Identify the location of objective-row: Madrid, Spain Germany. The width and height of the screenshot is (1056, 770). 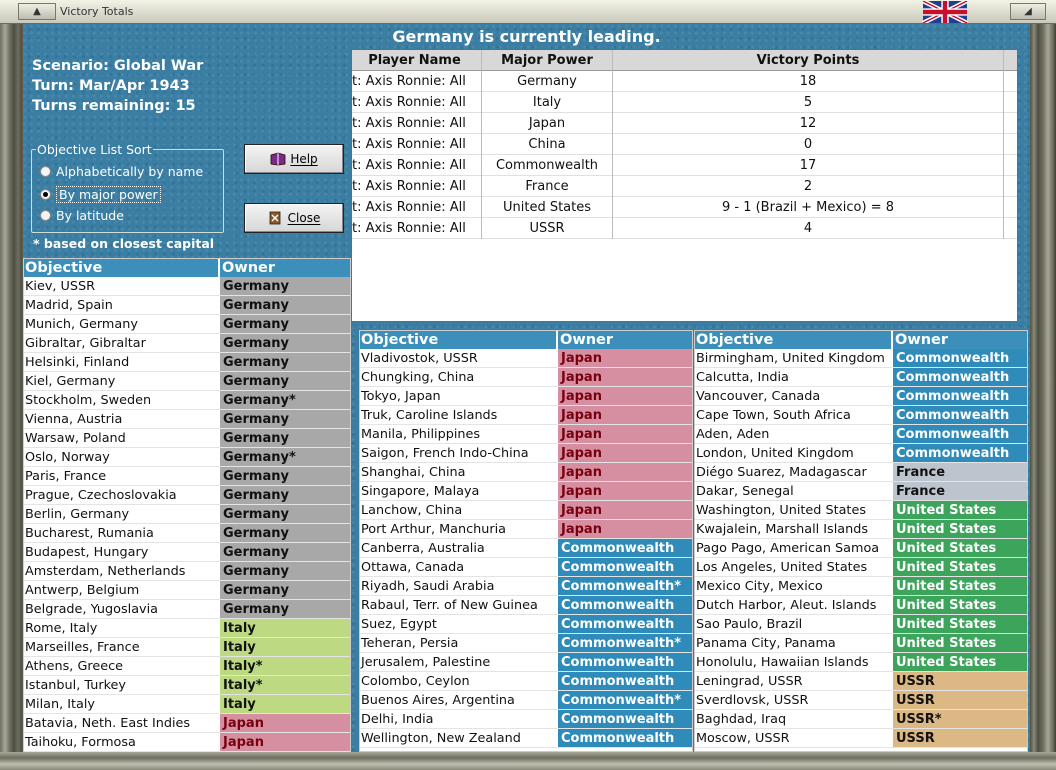
(187, 305).